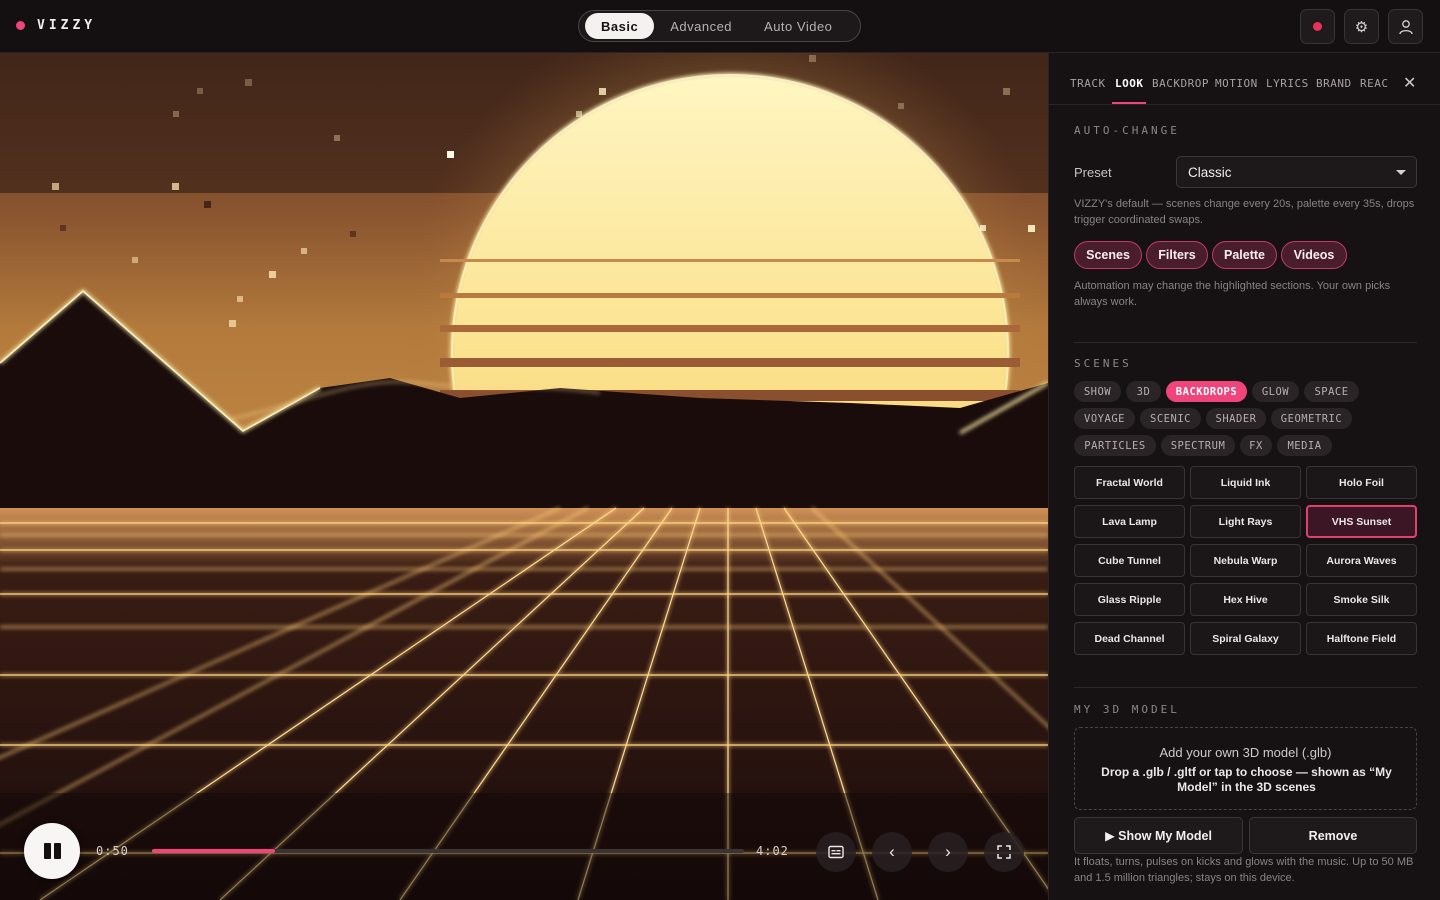 The image size is (1440, 900). I want to click on next-button: ›, so click(948, 852).